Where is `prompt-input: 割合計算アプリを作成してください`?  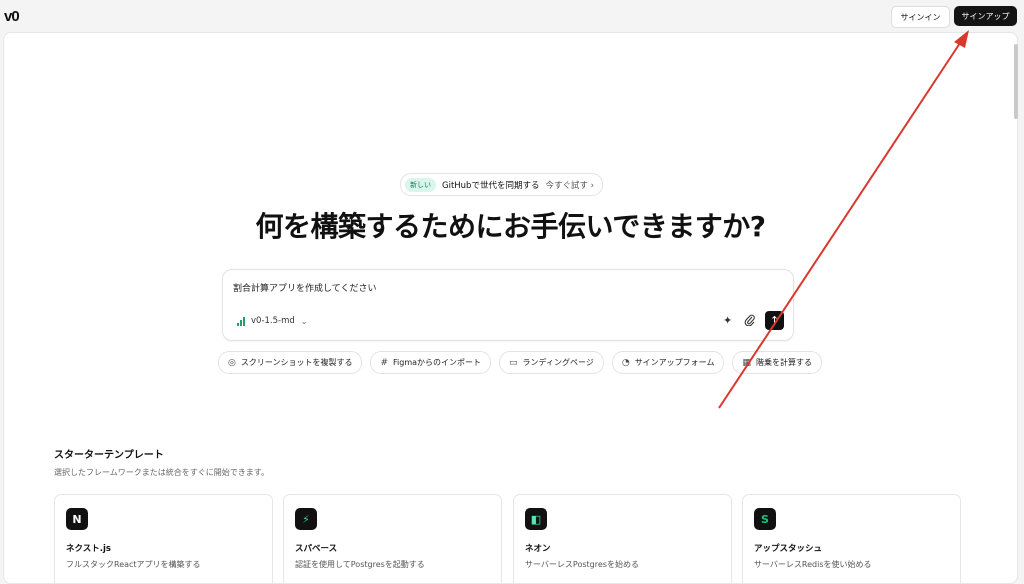
prompt-input: 割合計算アプリを作成してください is located at coordinates (304, 287).